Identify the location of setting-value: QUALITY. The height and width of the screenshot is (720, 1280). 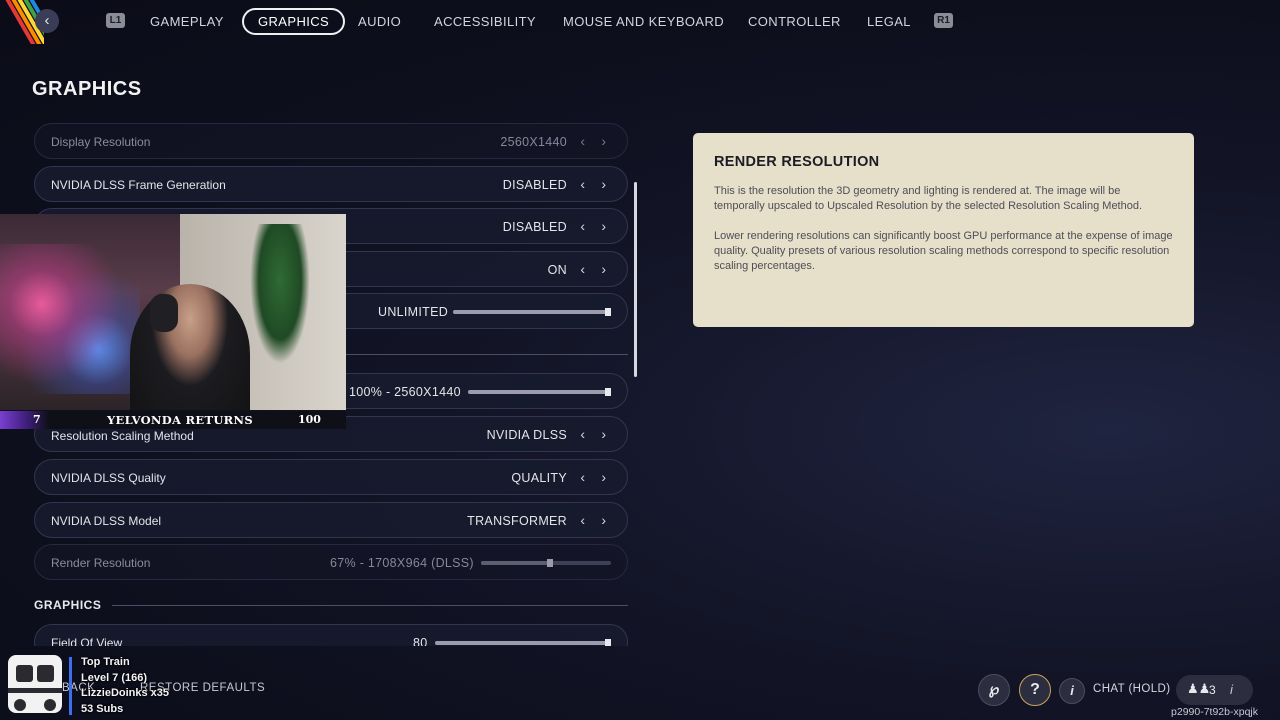
(539, 478).